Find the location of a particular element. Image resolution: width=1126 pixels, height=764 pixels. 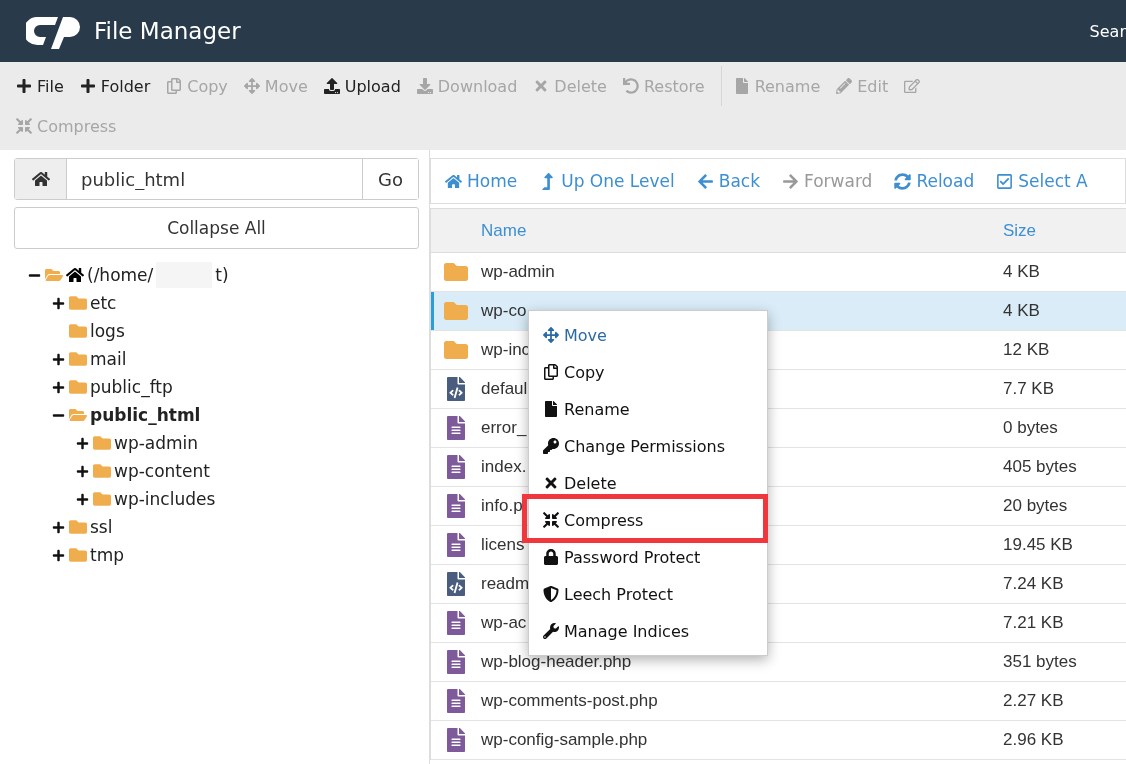

edit-icon is located at coordinates (912, 86).